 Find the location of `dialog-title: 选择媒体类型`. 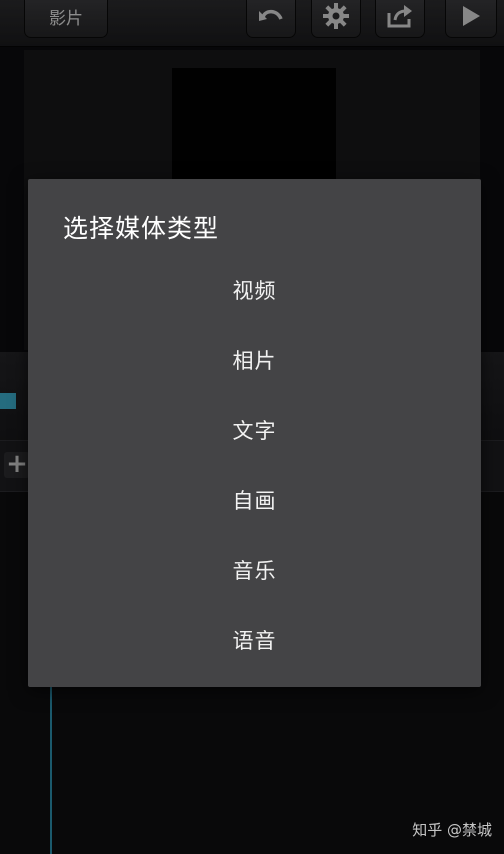

dialog-title: 选择媒体类型 is located at coordinates (141, 228).